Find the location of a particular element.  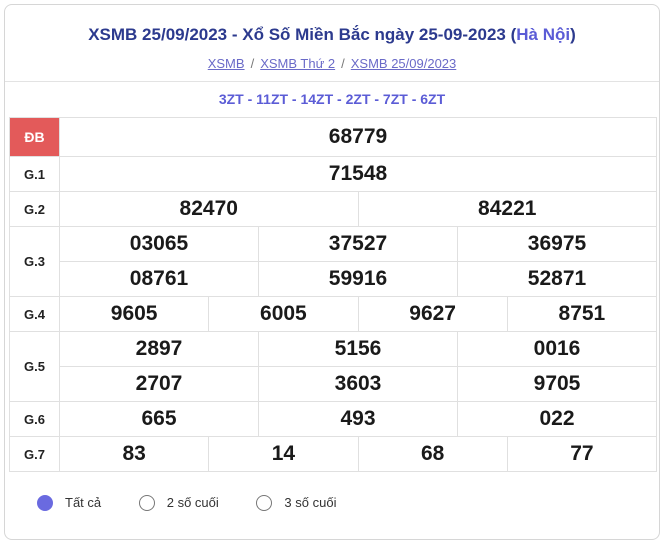

prize-row-g2: G.2 82470 84221 is located at coordinates (333, 209).